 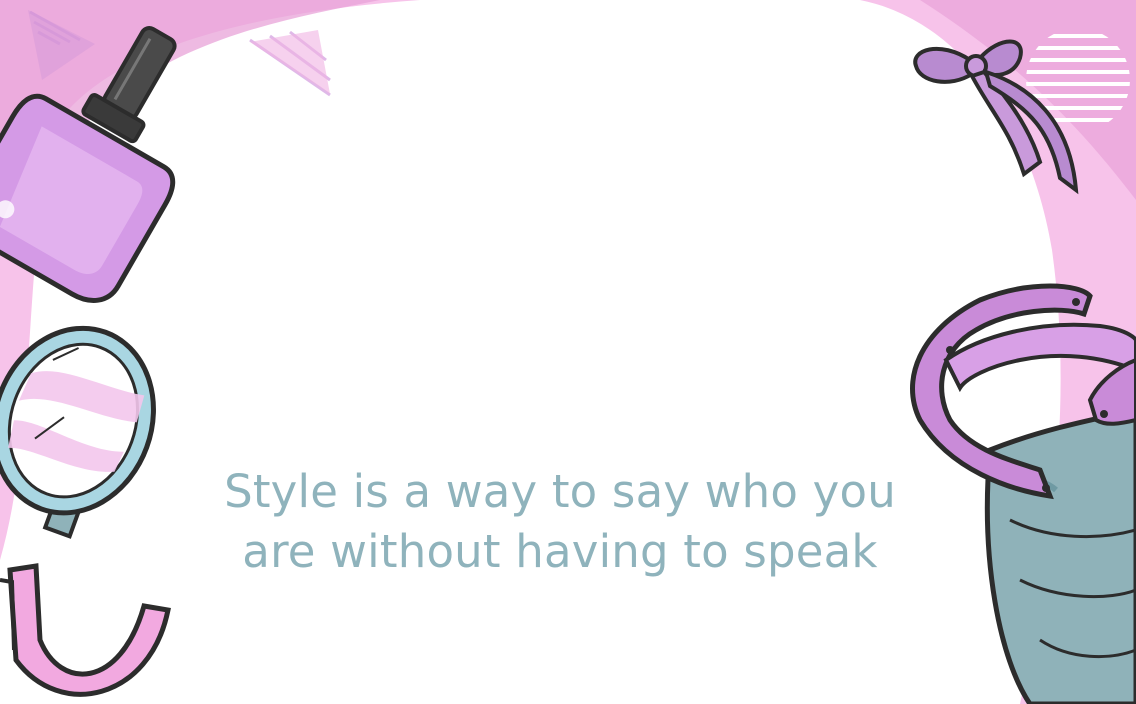 What do you see at coordinates (560, 491) in the screenshot?
I see `quote-line-1: Style is a way to say who you` at bounding box center [560, 491].